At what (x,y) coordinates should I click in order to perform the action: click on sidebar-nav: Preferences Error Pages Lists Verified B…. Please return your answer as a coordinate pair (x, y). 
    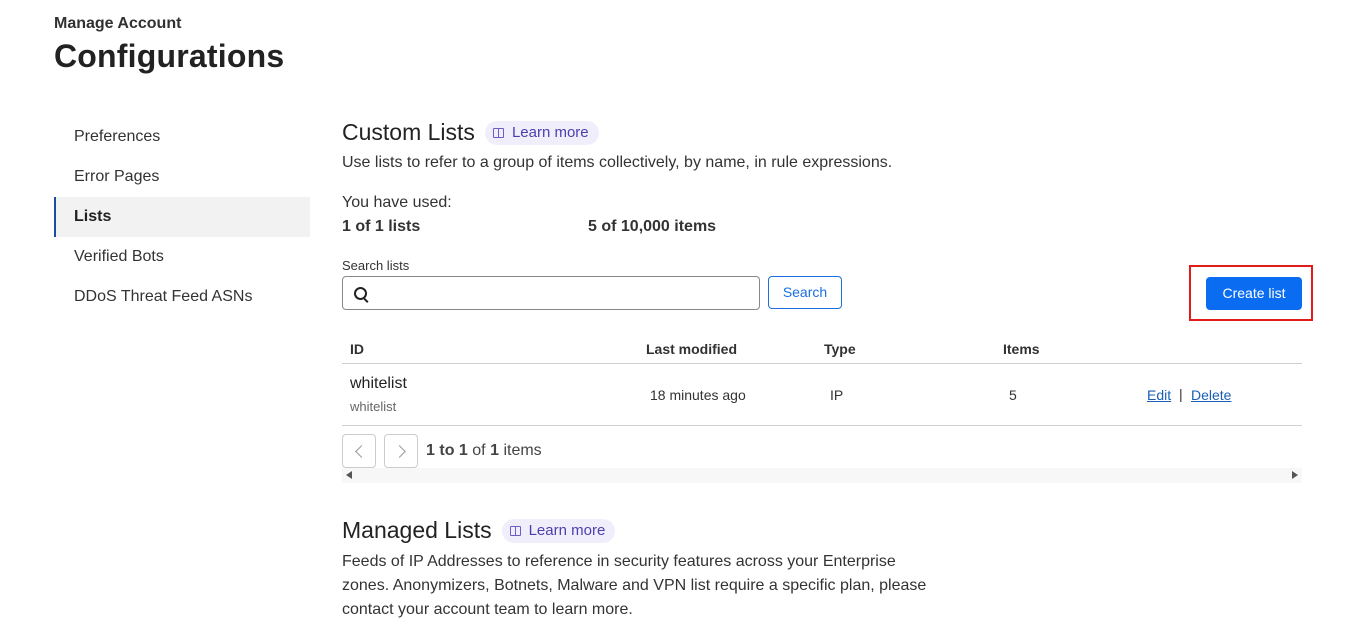
    Looking at the image, I should click on (182, 217).